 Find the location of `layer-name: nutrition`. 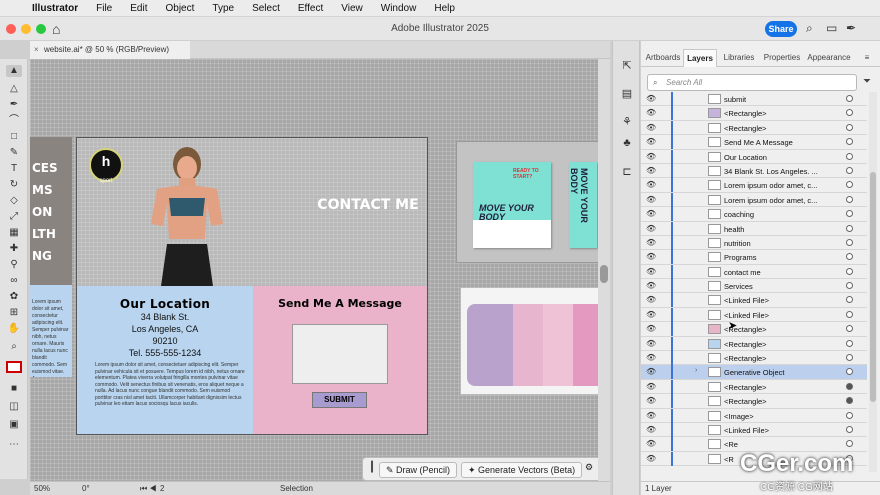

layer-name: nutrition is located at coordinates (737, 243).